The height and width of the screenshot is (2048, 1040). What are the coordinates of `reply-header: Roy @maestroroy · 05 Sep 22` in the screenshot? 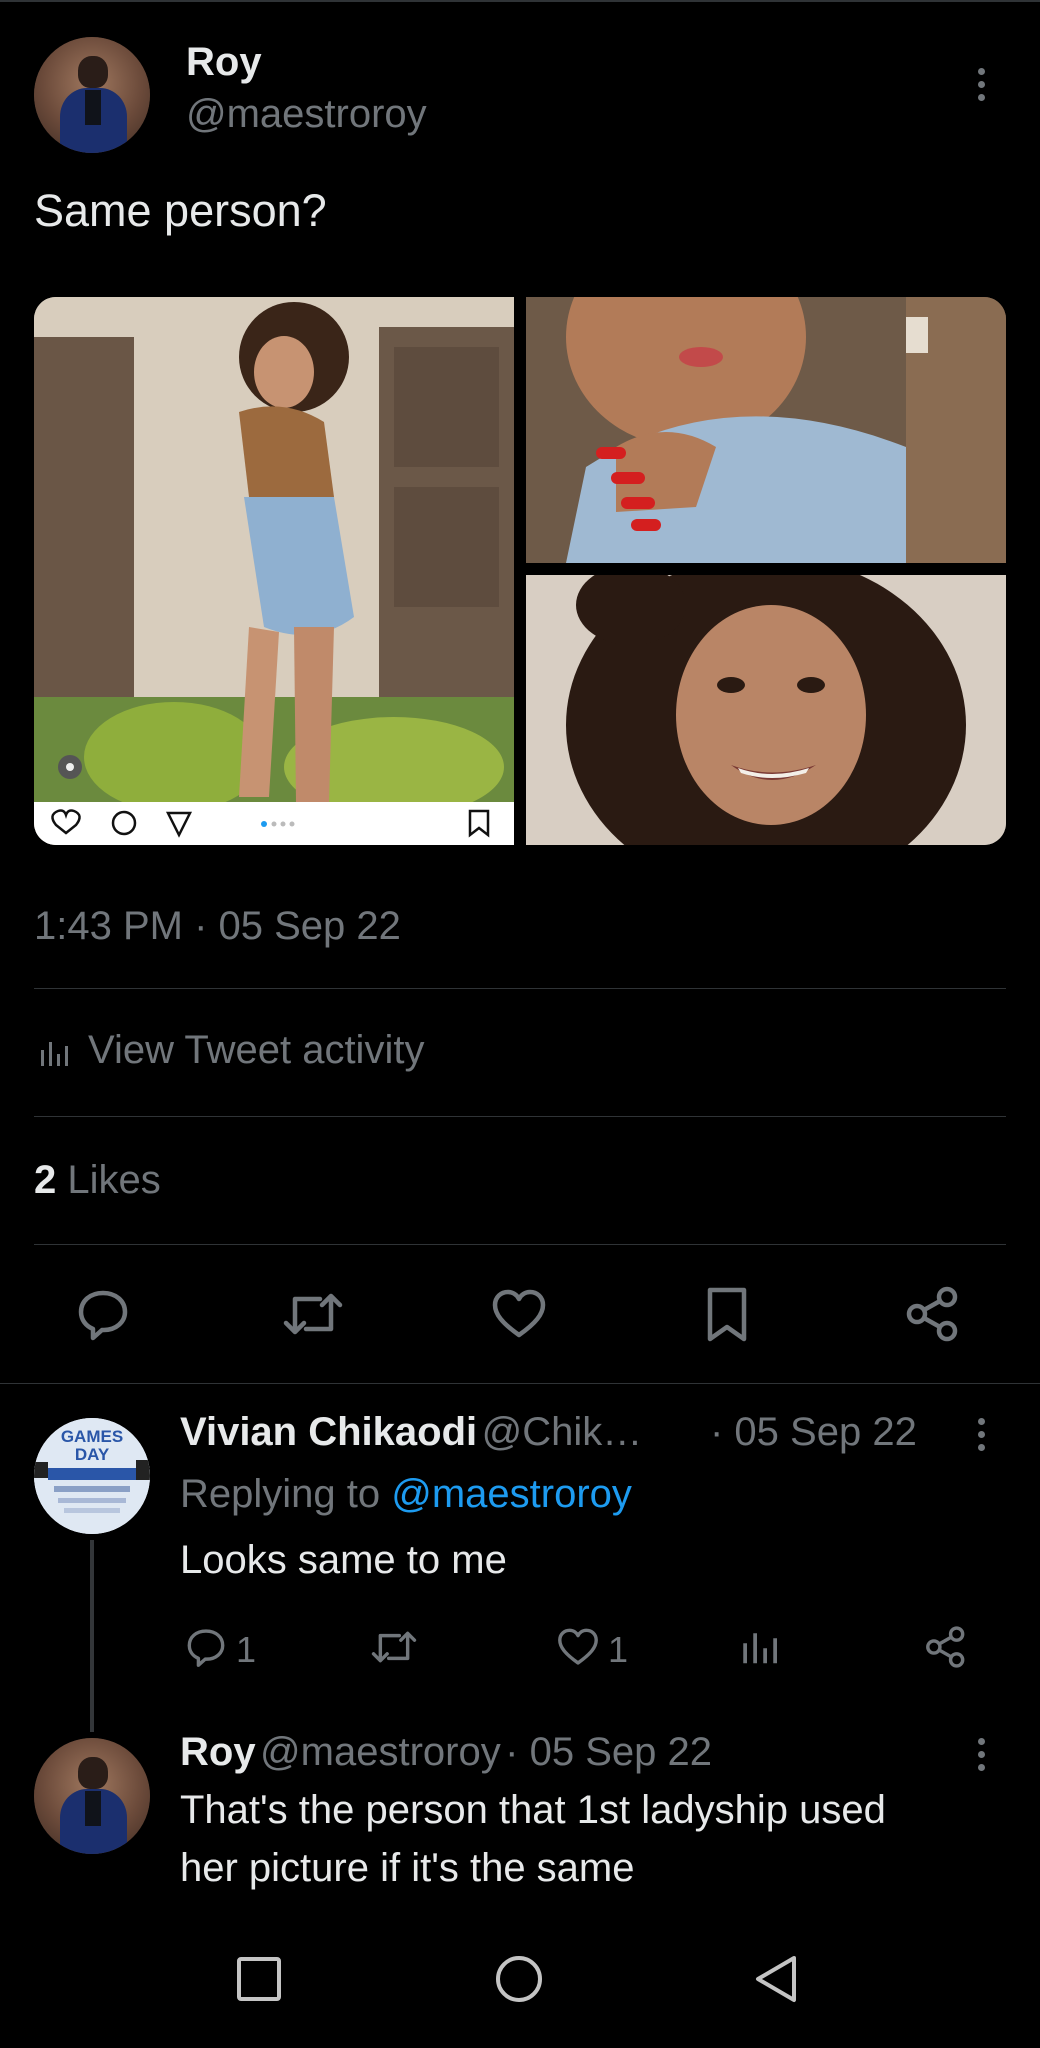 It's located at (446, 1752).